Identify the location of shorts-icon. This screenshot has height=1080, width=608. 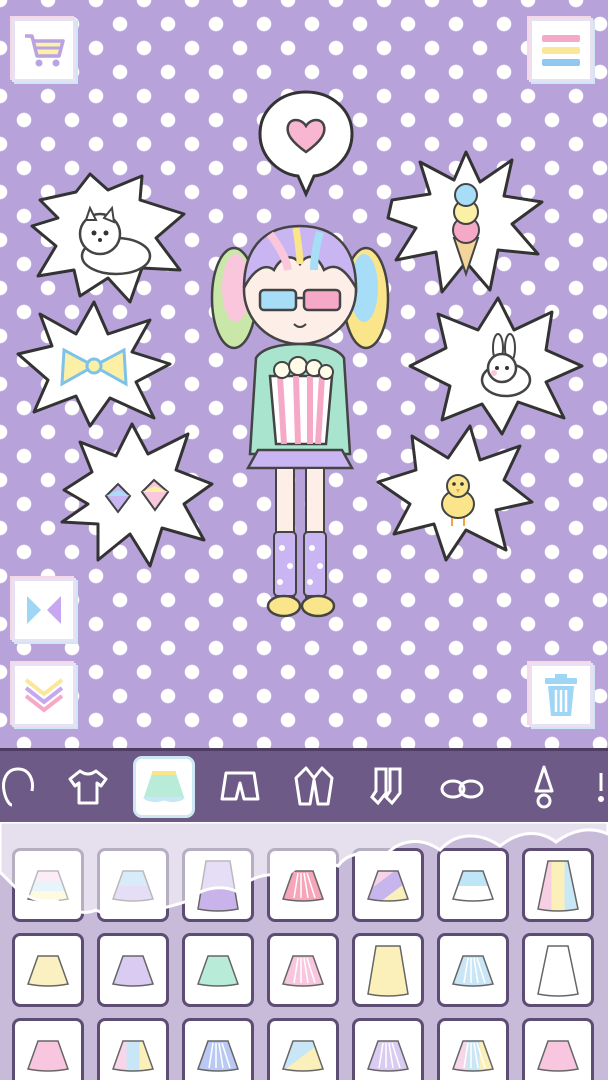
(240, 786).